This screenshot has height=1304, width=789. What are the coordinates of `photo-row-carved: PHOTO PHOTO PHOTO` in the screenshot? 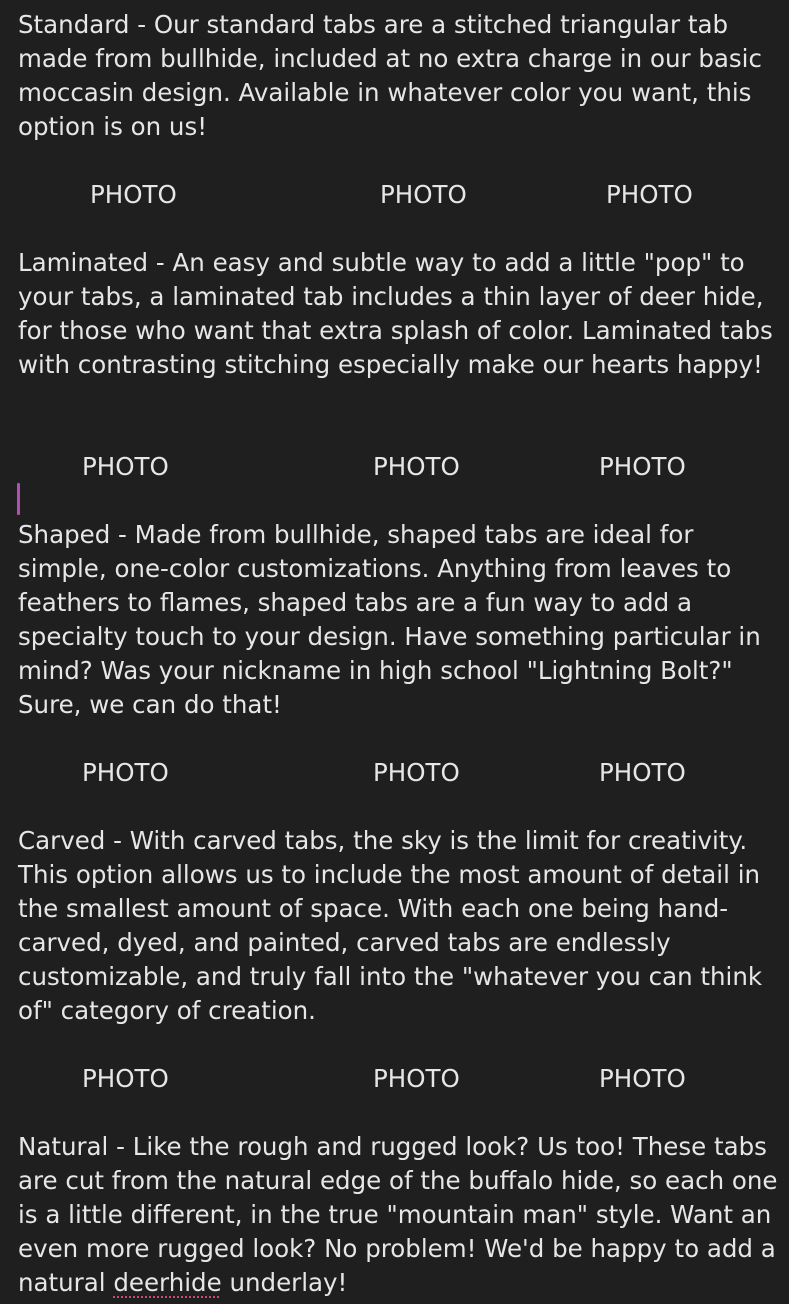 It's located at (394, 1079).